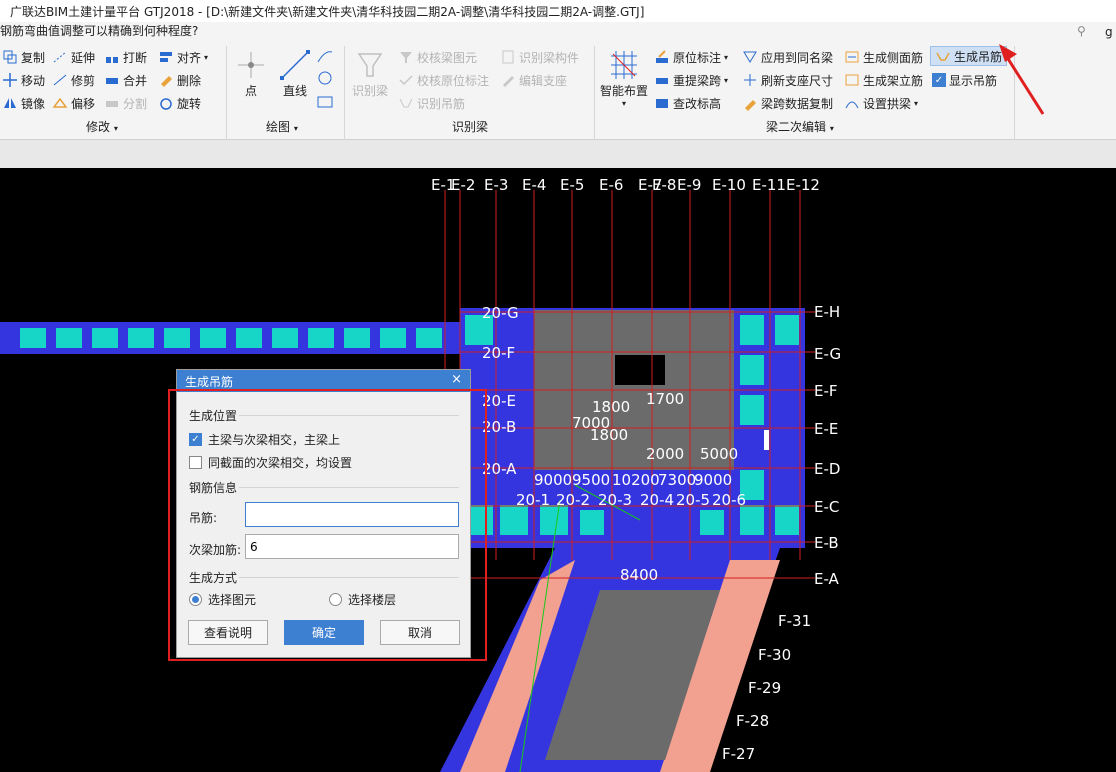 The height and width of the screenshot is (772, 1116). What do you see at coordinates (222, 599) in the screenshot?
I see `select-element-radio: 选择图元` at bounding box center [222, 599].